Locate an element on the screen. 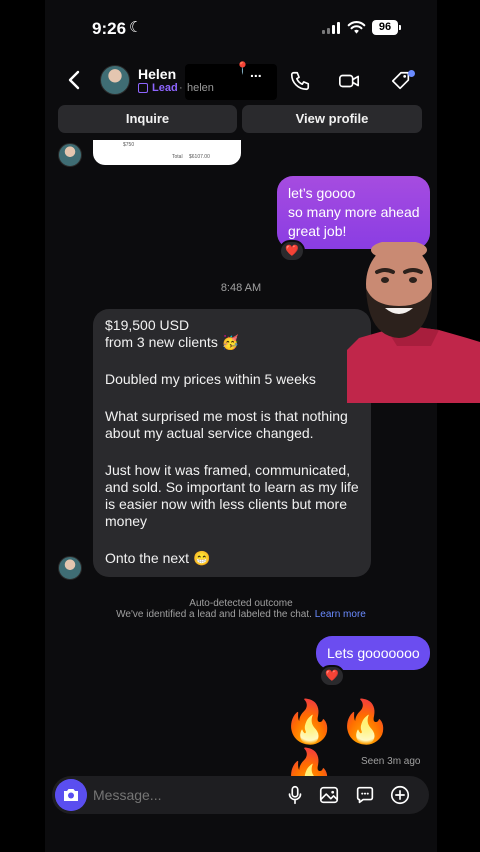 The height and width of the screenshot is (852, 480). message-line: so many more ahead is located at coordinates (354, 212).